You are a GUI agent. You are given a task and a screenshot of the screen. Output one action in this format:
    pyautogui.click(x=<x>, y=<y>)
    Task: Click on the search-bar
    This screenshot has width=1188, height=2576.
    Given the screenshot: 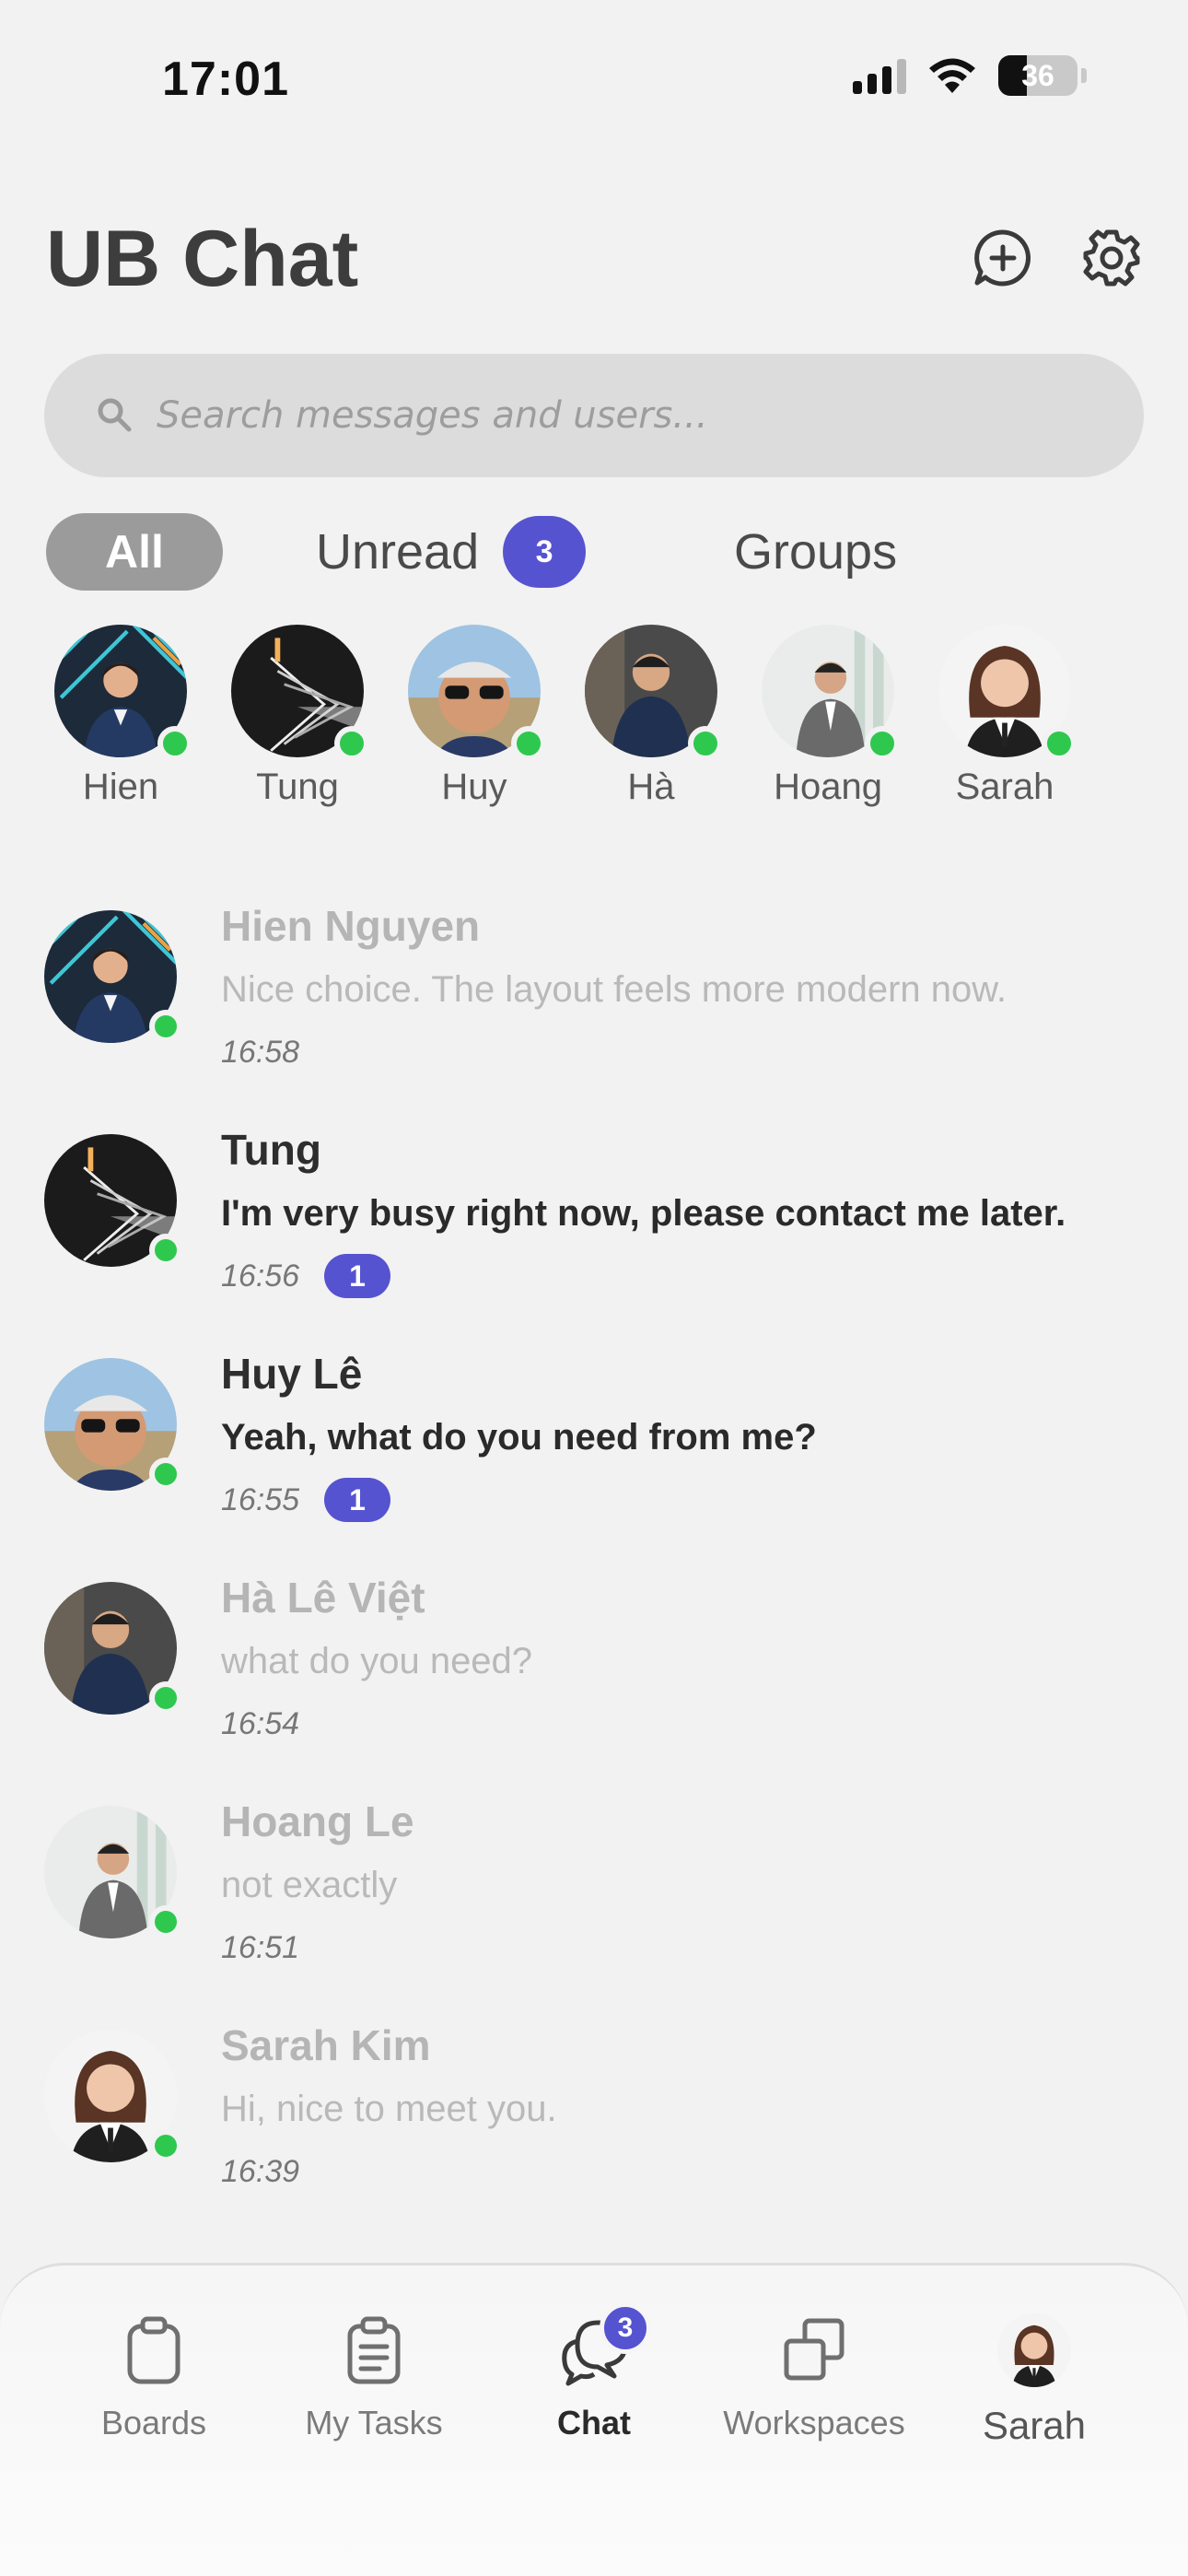 What is the action you would take?
    pyautogui.click(x=594, y=415)
    